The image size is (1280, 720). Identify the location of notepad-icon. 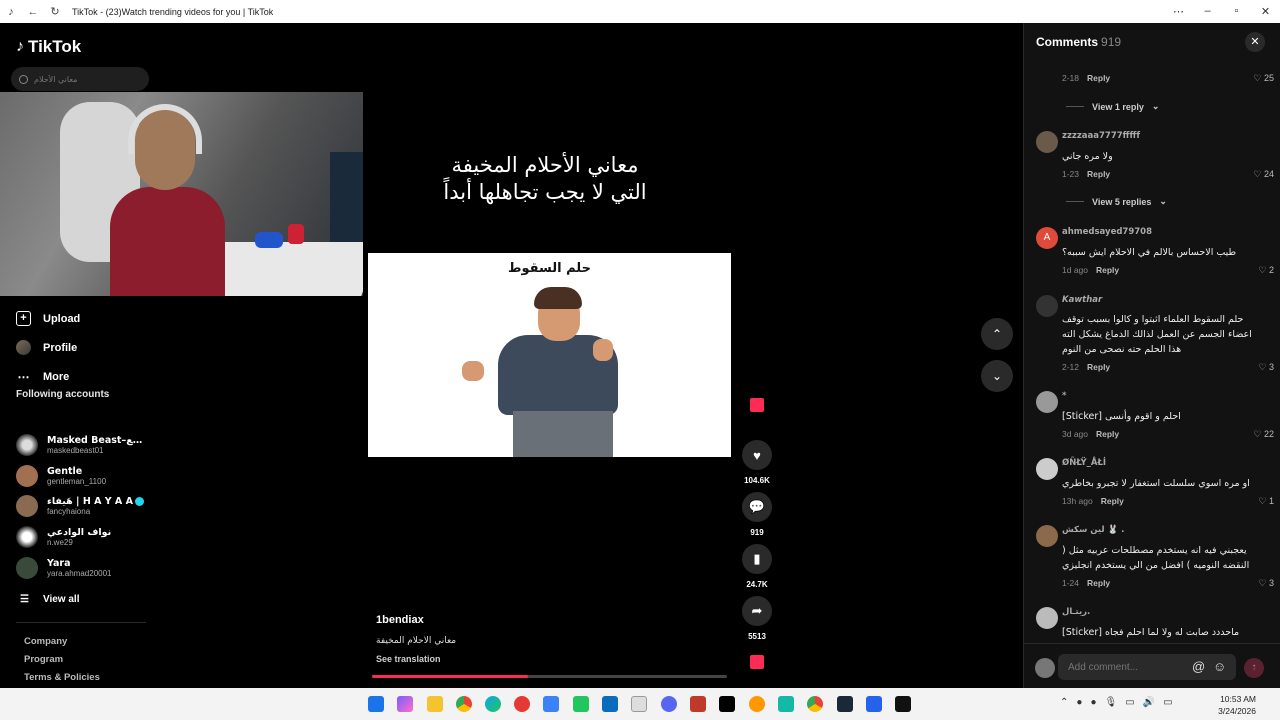
(639, 704).